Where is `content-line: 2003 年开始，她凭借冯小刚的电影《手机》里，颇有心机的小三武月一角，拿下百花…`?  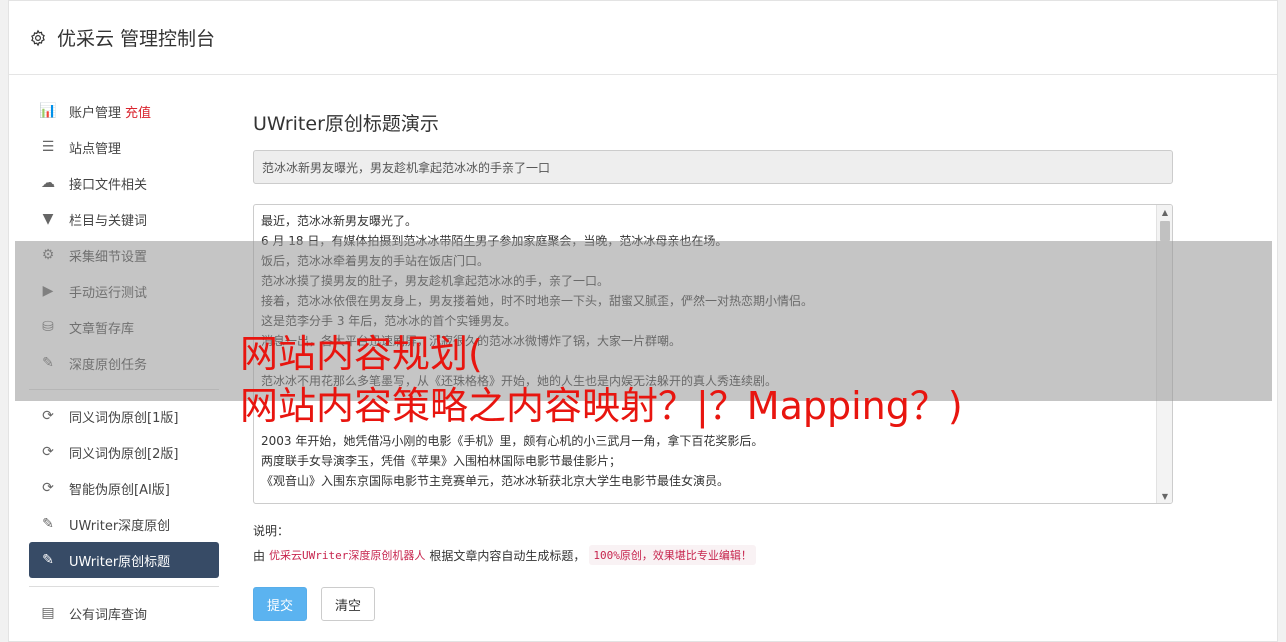 content-line: 2003 年开始，她凭借冯小刚的电影《手机》里，颇有心机的小三武月一角，拿下百花… is located at coordinates (512, 441).